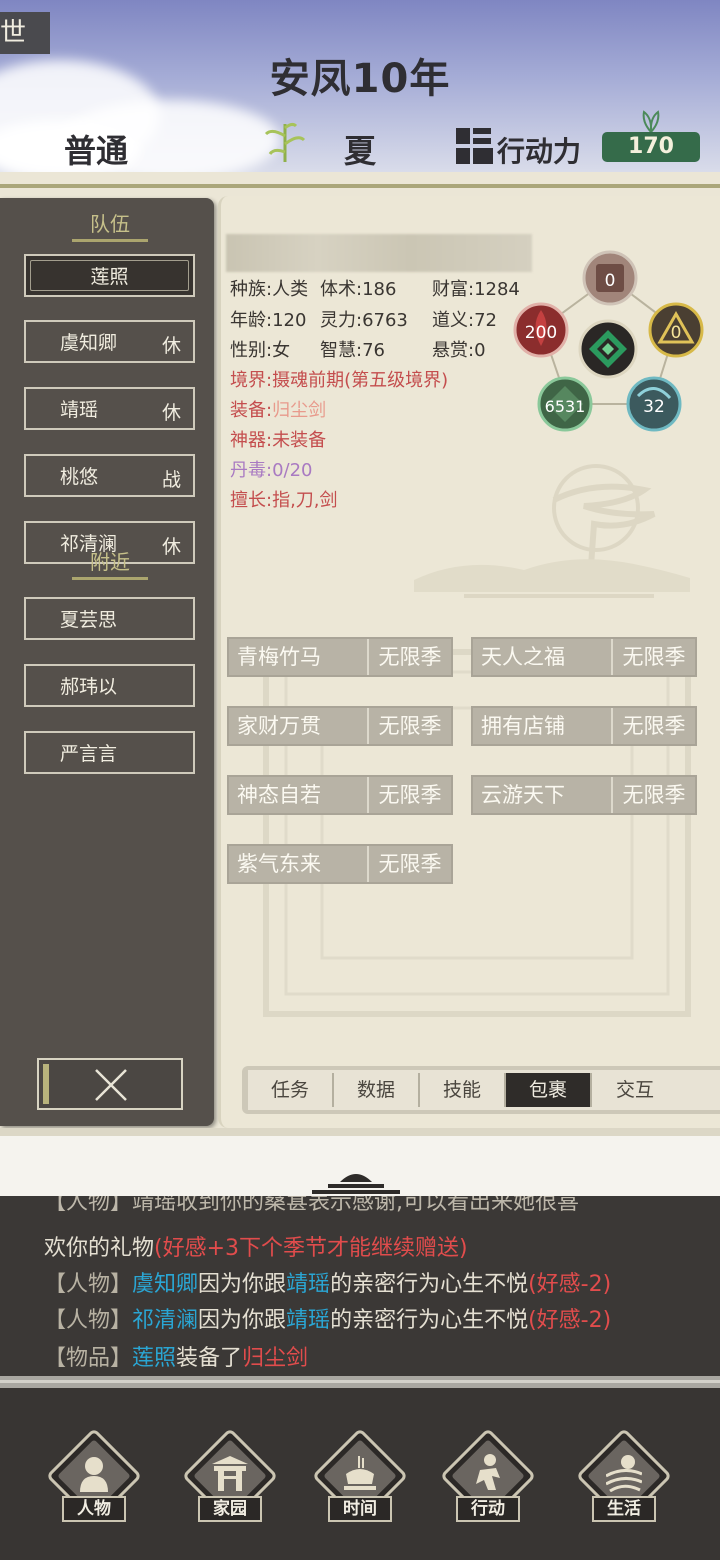 The height and width of the screenshot is (1560, 720). What do you see at coordinates (360, 151) in the screenshot?
I see `season-label: 夏` at bounding box center [360, 151].